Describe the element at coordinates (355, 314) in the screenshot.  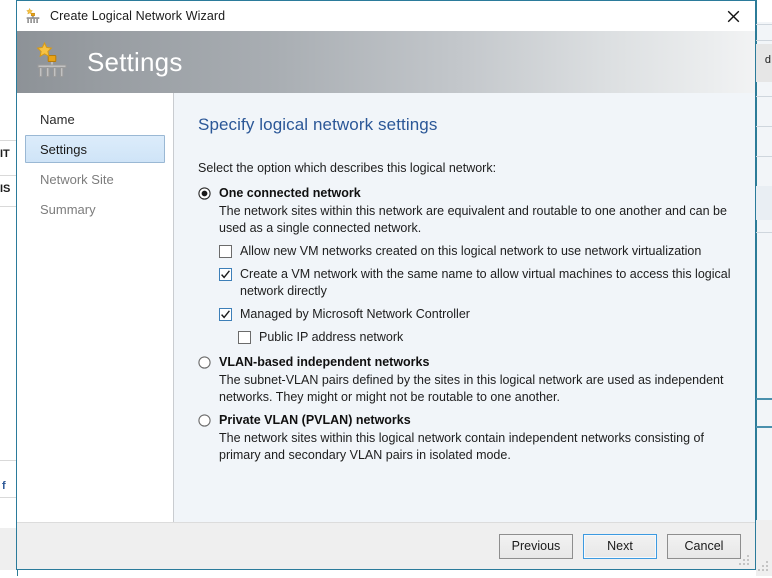
I see `checkbox-label: Managed by Microsoft Network Controller` at that location.